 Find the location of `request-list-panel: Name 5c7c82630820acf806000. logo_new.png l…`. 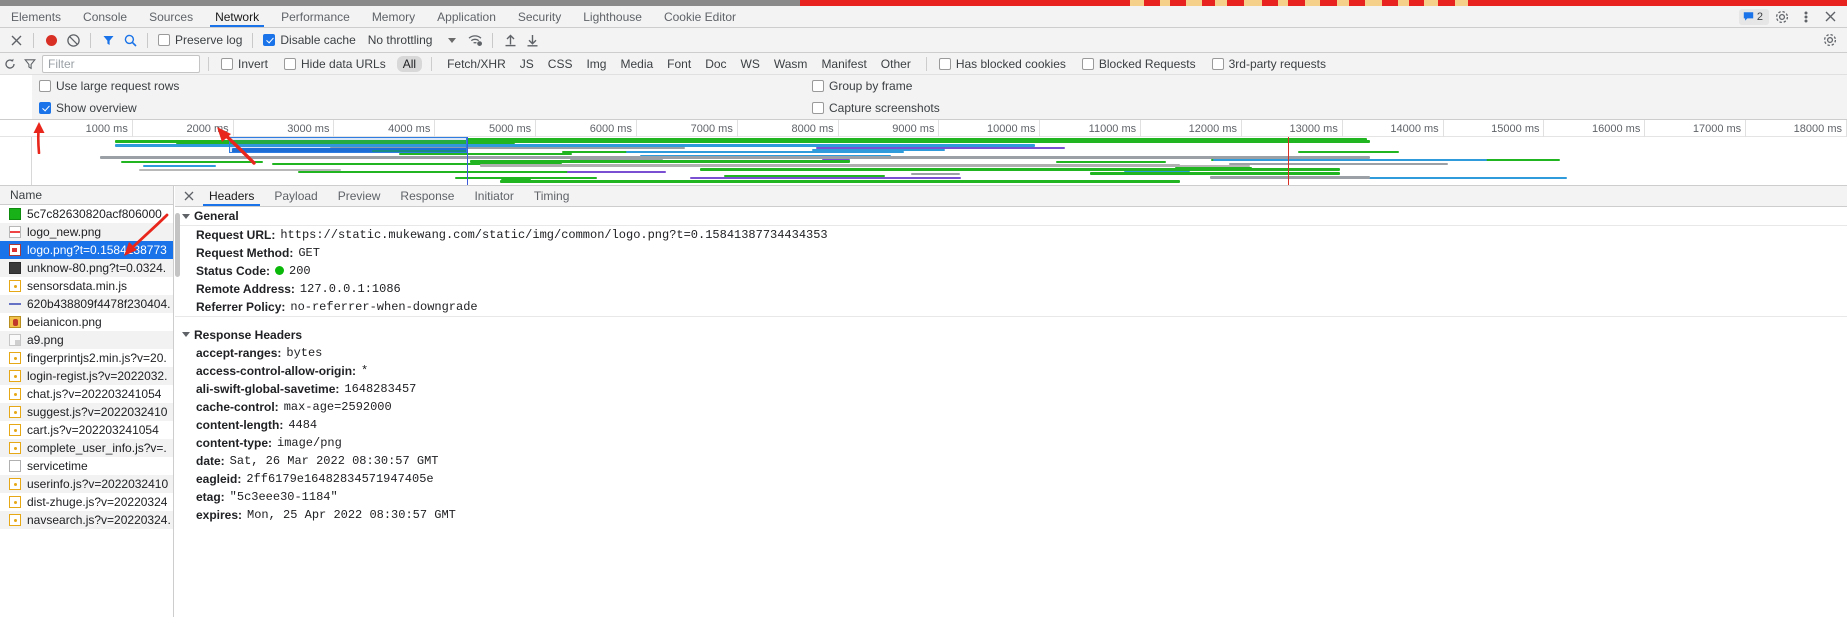

request-list-panel: Name 5c7c82630820acf806000. logo_new.png l… is located at coordinates (87, 401).